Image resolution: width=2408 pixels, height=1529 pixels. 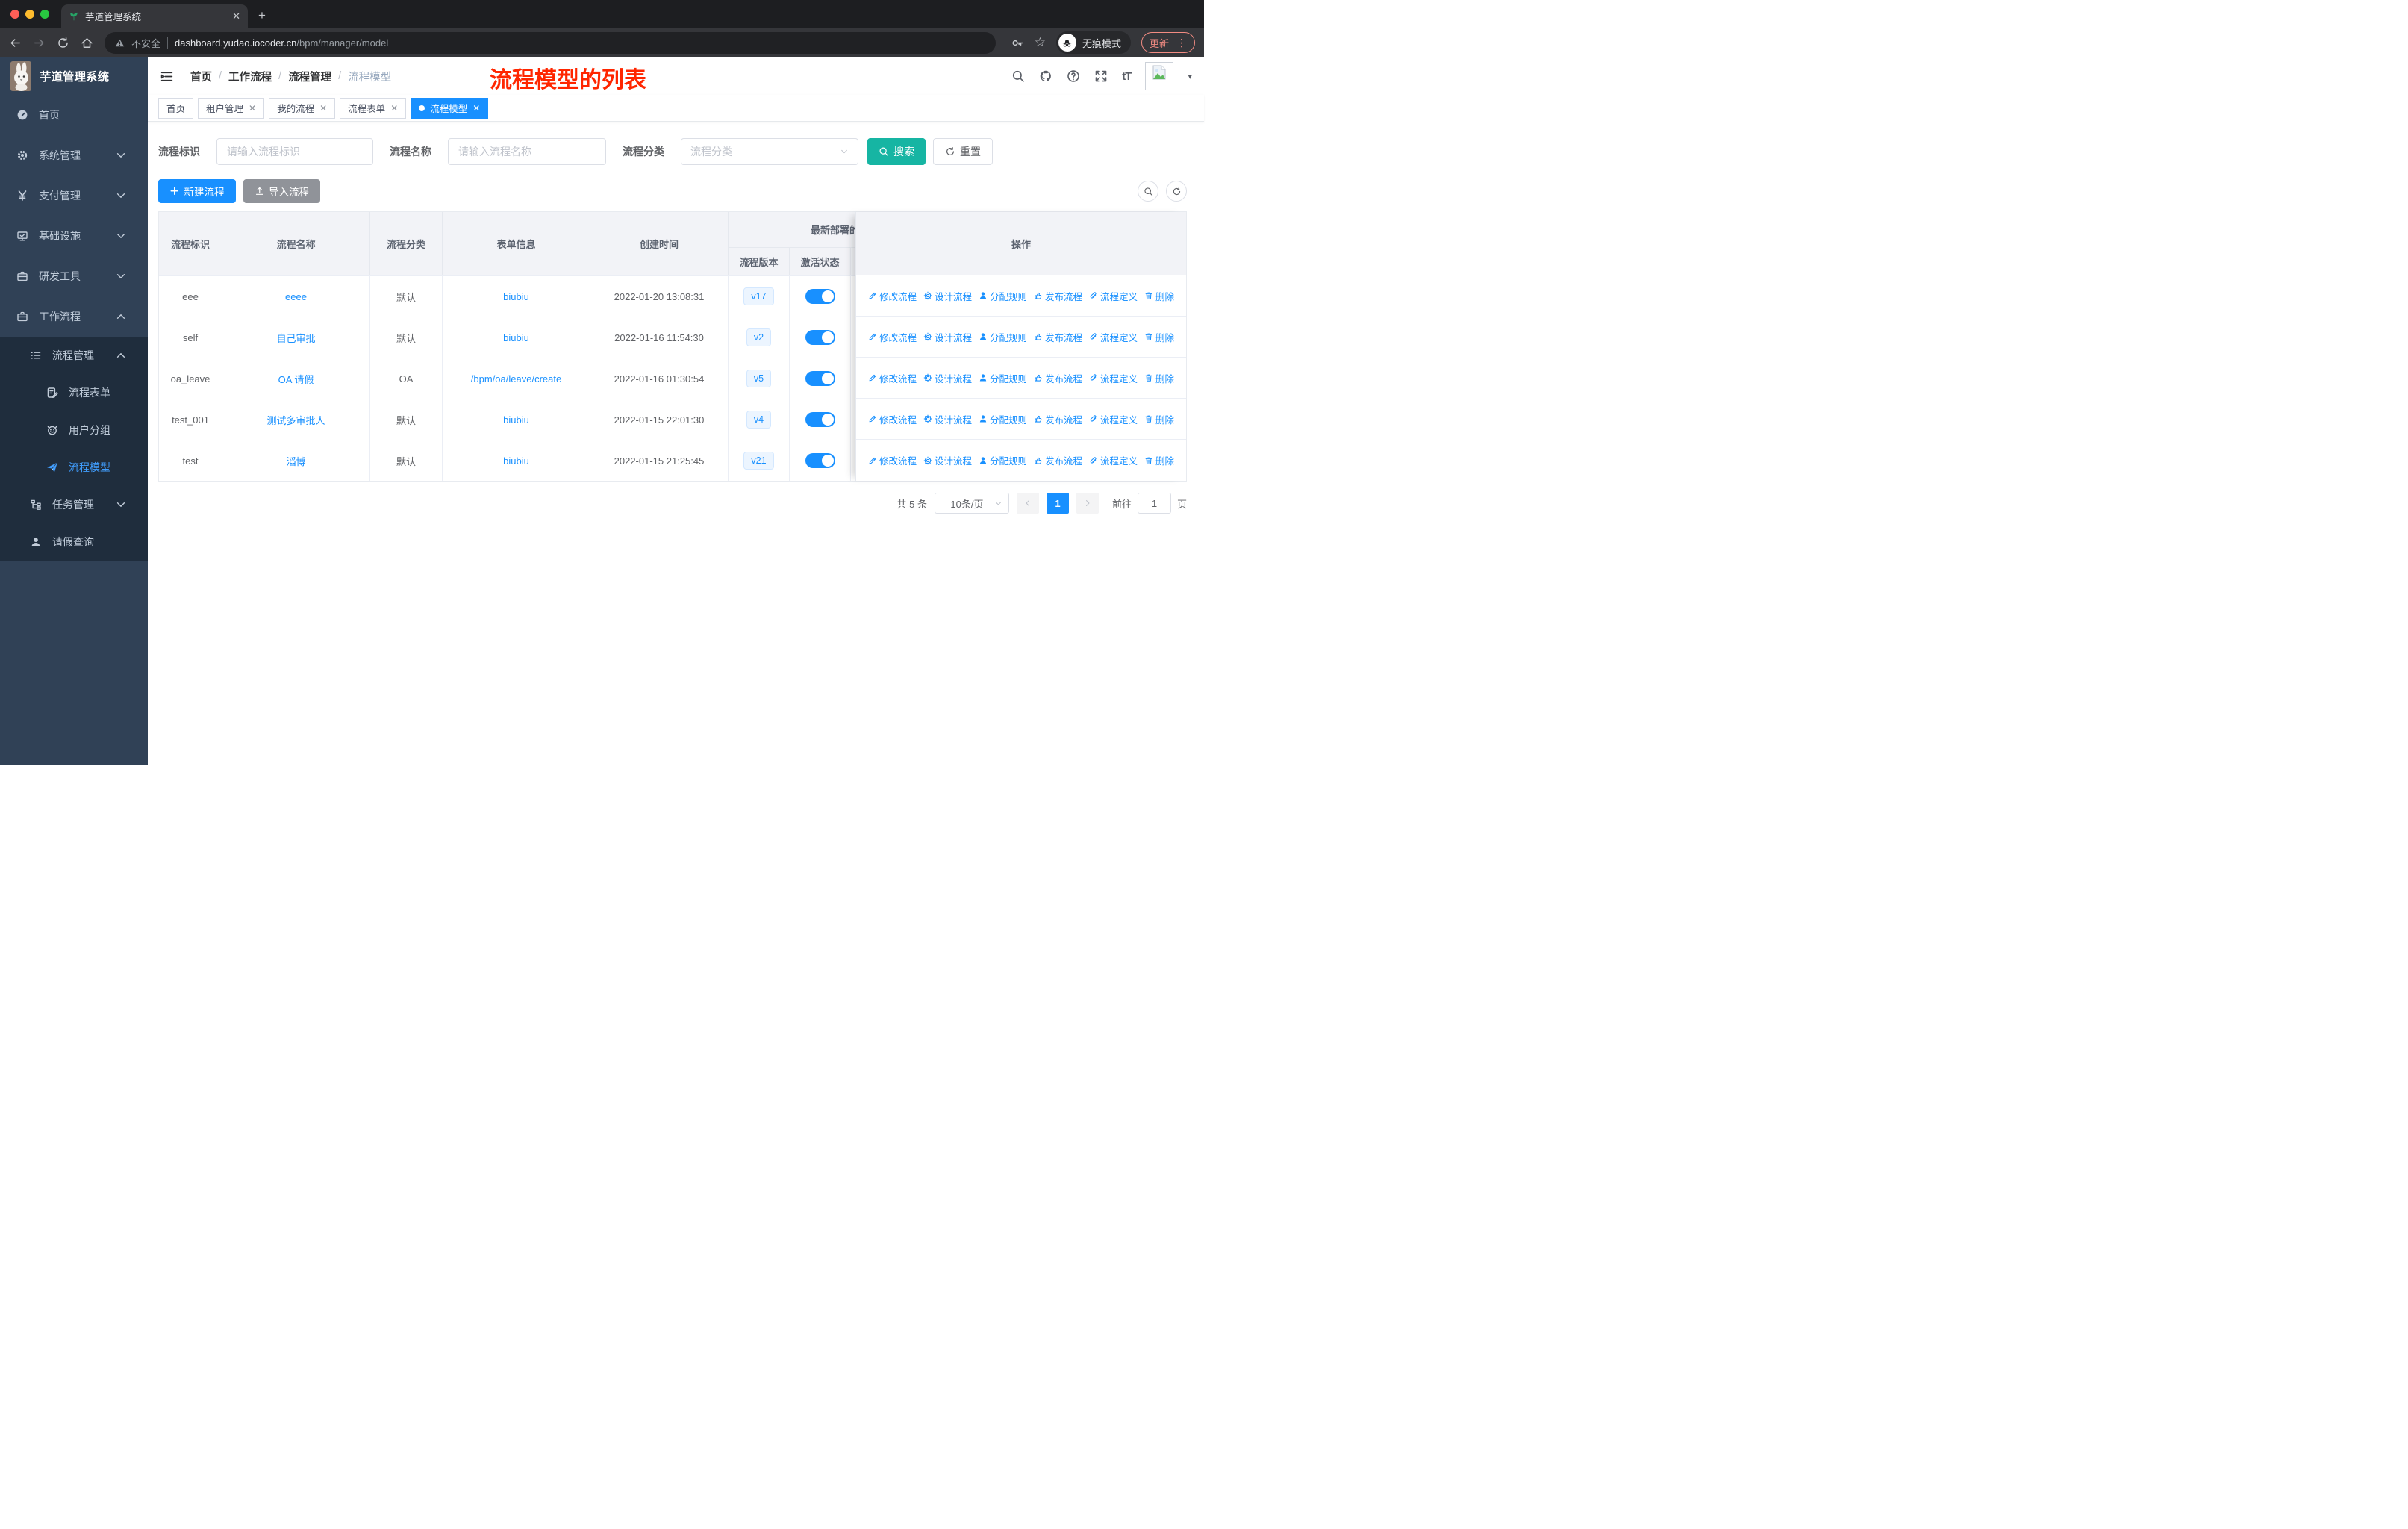 What do you see at coordinates (516, 379) in the screenshot?
I see `form-info-link: /bpm/oa/leave/create` at bounding box center [516, 379].